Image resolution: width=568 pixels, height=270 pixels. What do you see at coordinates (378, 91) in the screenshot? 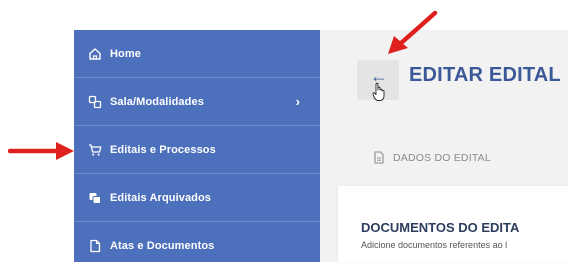
I see `hand-cursor-icon` at bounding box center [378, 91].